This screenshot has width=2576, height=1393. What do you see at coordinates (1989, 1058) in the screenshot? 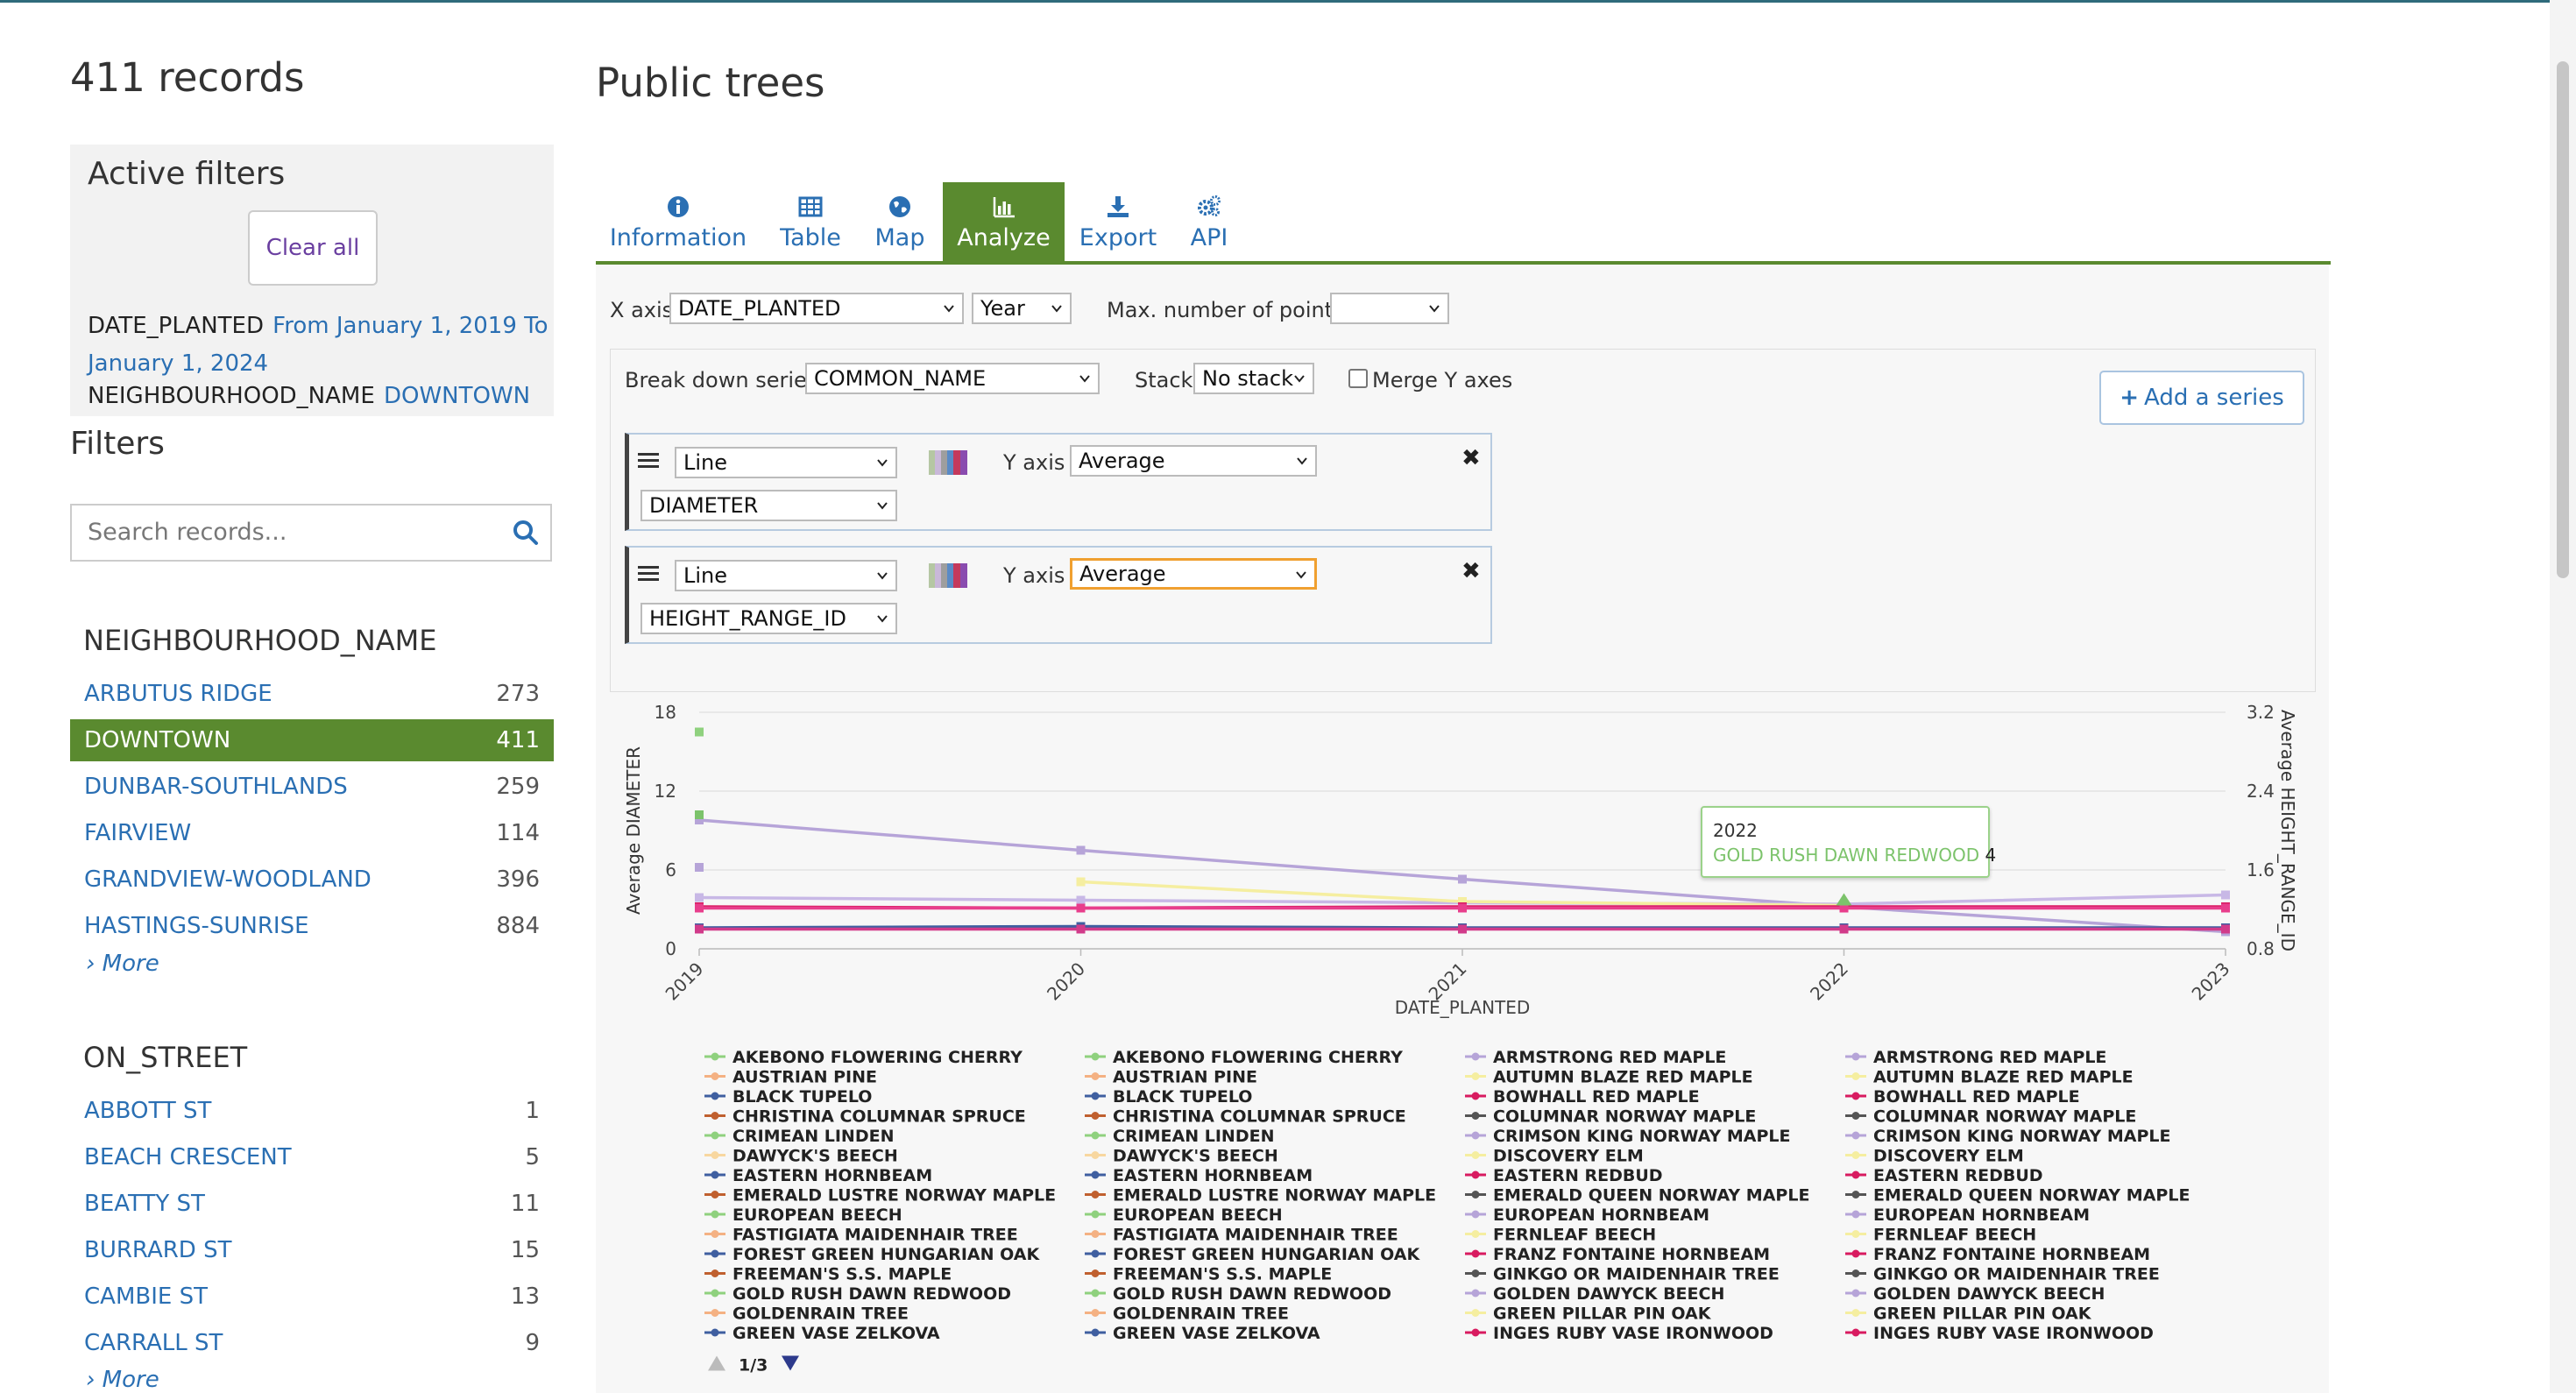
I see `legend-item-label: ARMSTRONG RED MAPLE` at bounding box center [1989, 1058].